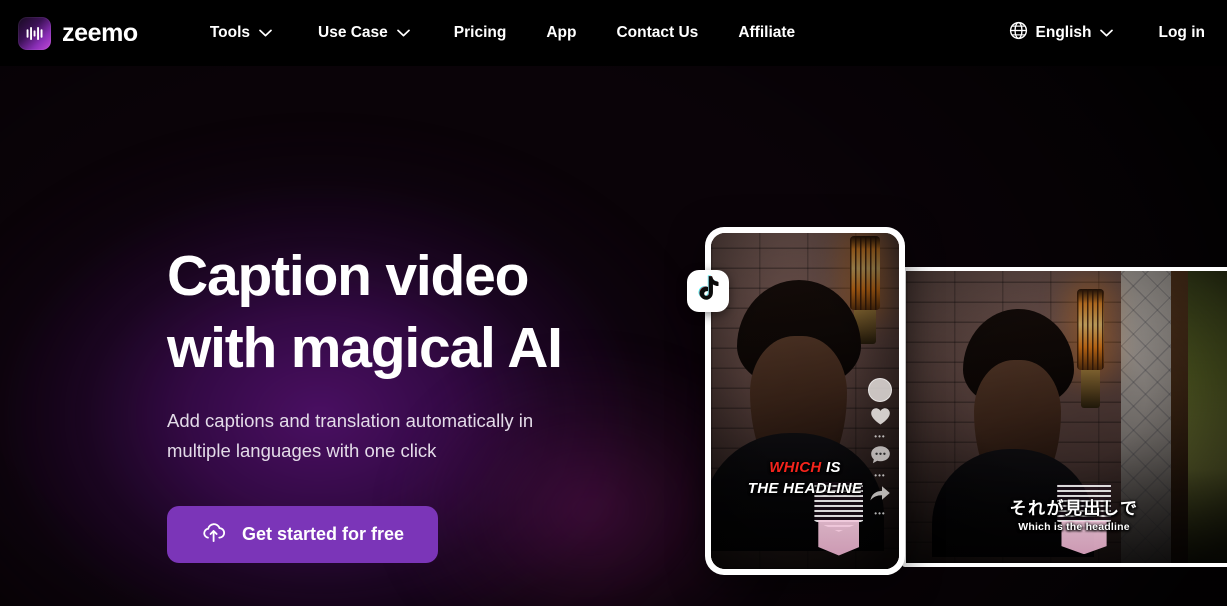  I want to click on nav-item-use-case: Use Case, so click(364, 33).